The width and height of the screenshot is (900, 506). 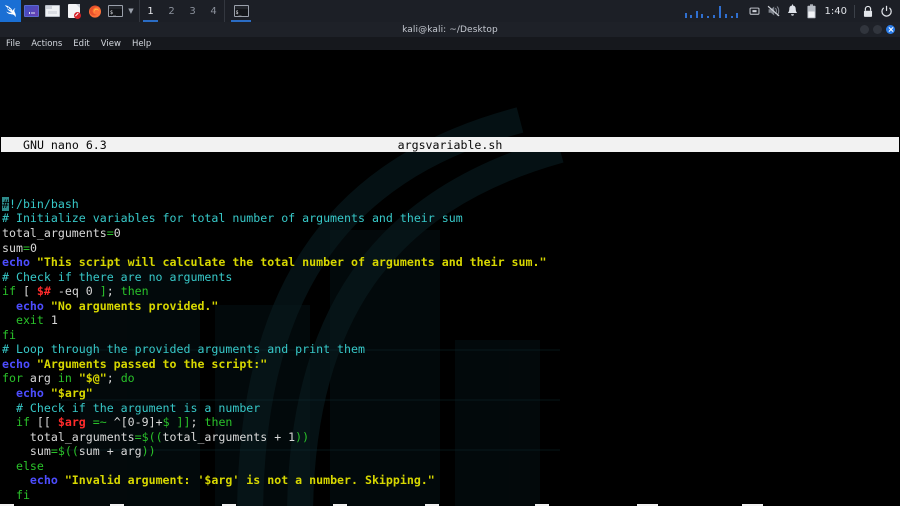 I want to click on logout-icon, so click(x=886, y=11).